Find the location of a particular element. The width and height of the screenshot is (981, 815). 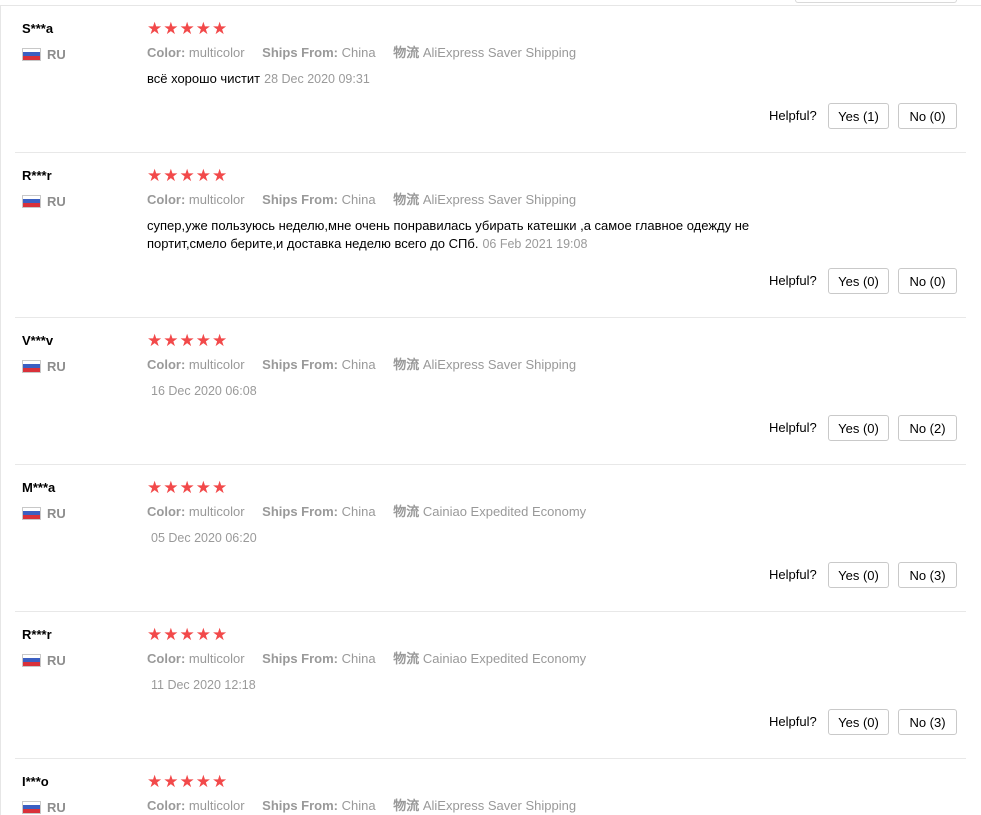

review-text: 05 Dec 2020 06:20 is located at coordinates (477, 538).